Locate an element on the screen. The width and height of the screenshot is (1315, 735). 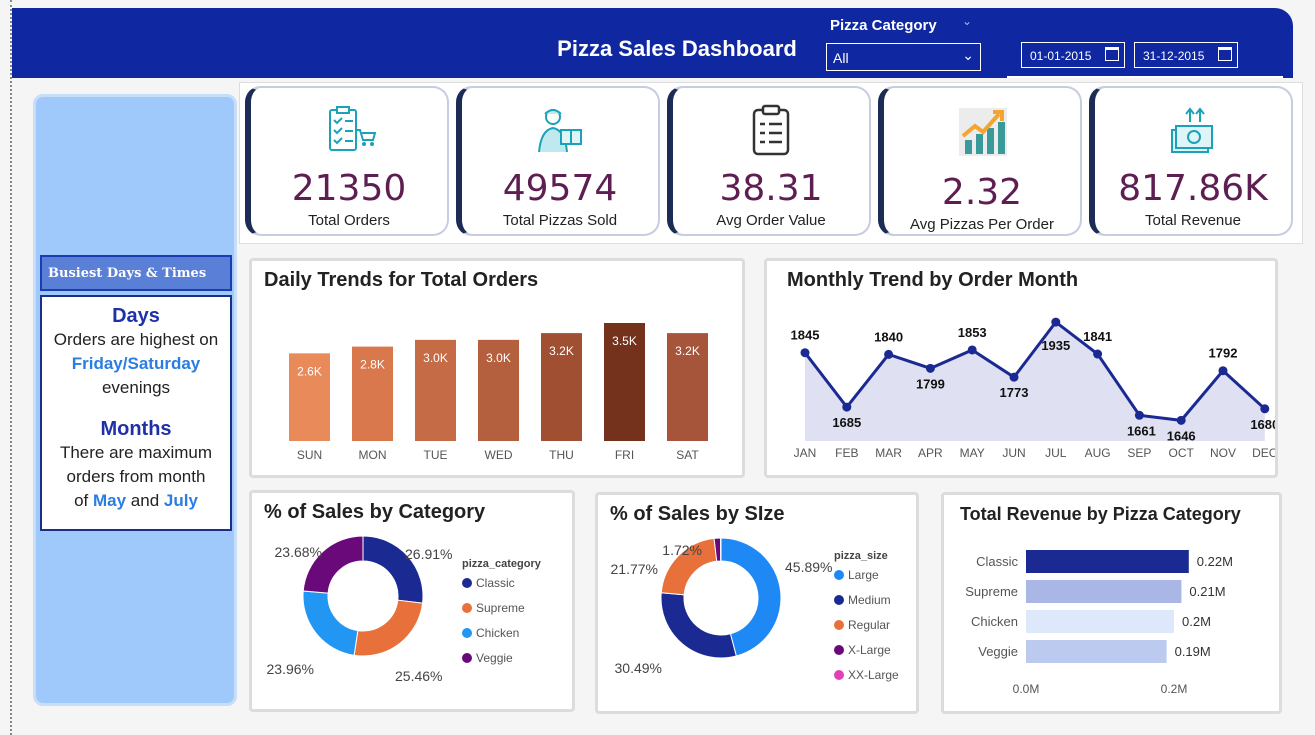
kpi-label: Total Orders is located at coordinates (349, 220).